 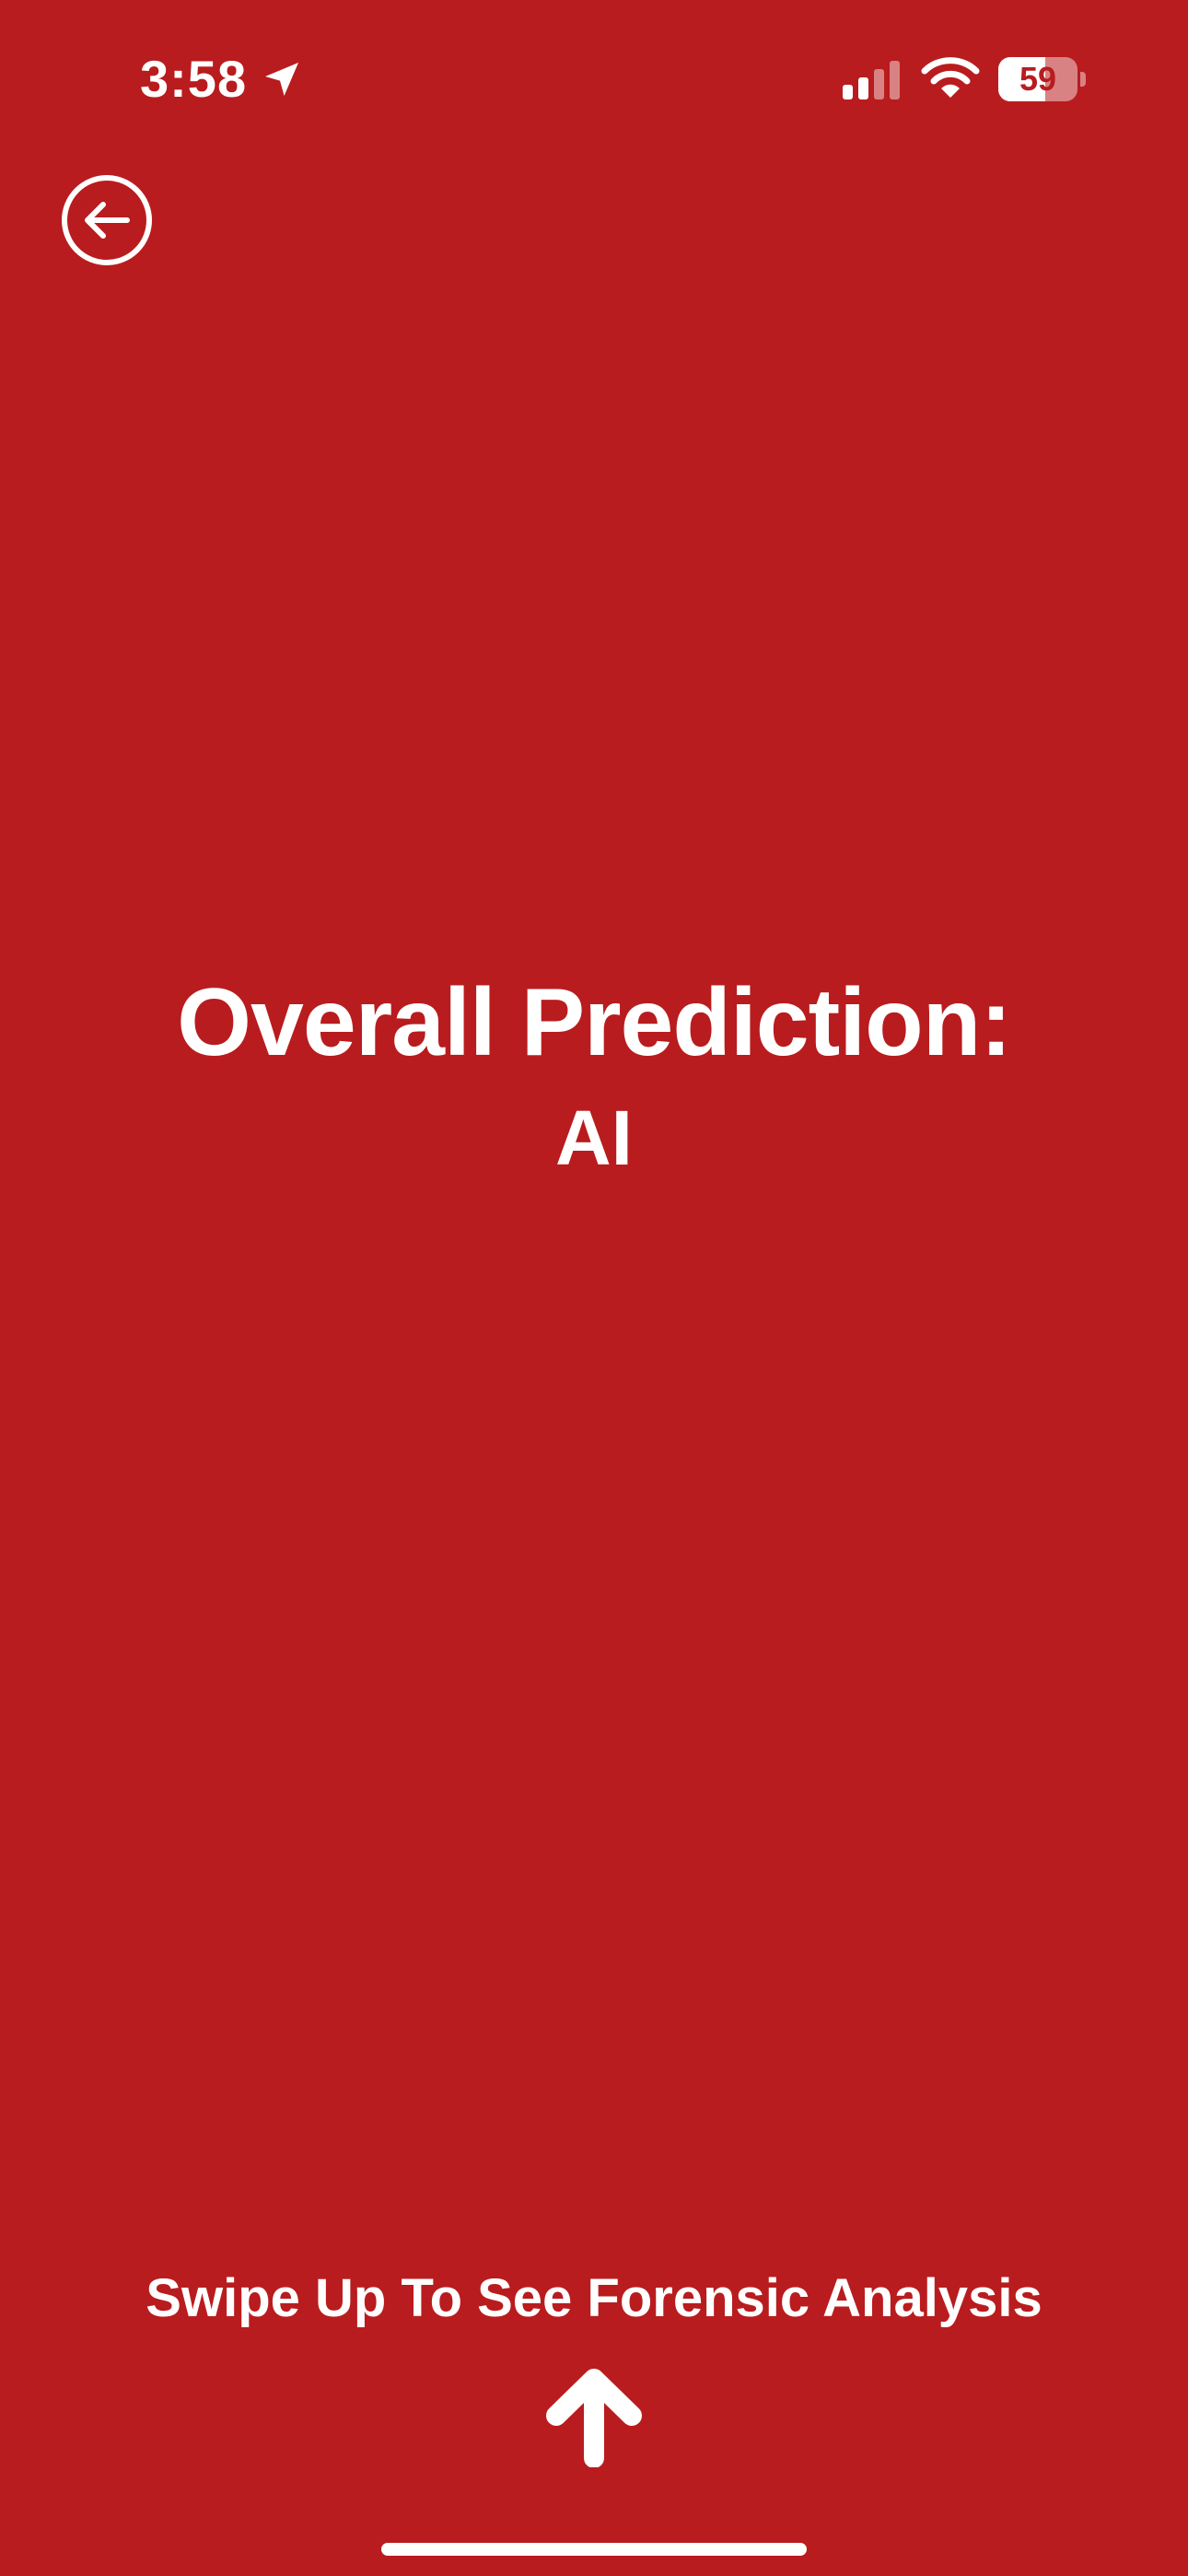 I want to click on prediction-title: Overall Prediction:, so click(x=594, y=1022).